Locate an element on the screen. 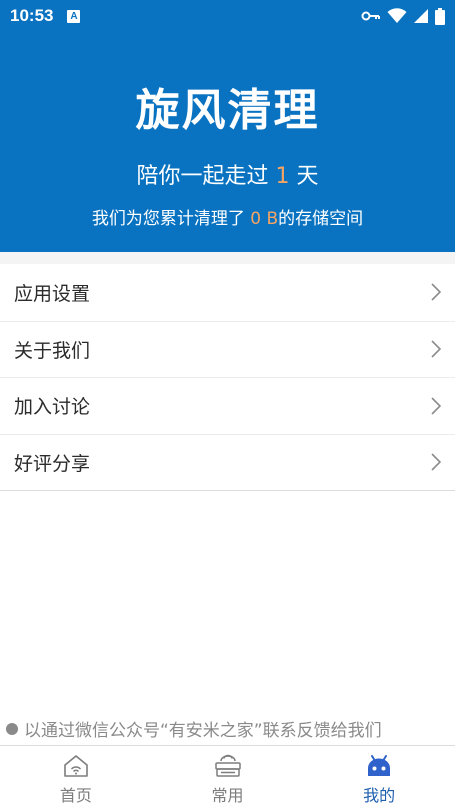  notification-a-icon: A is located at coordinates (74, 16).